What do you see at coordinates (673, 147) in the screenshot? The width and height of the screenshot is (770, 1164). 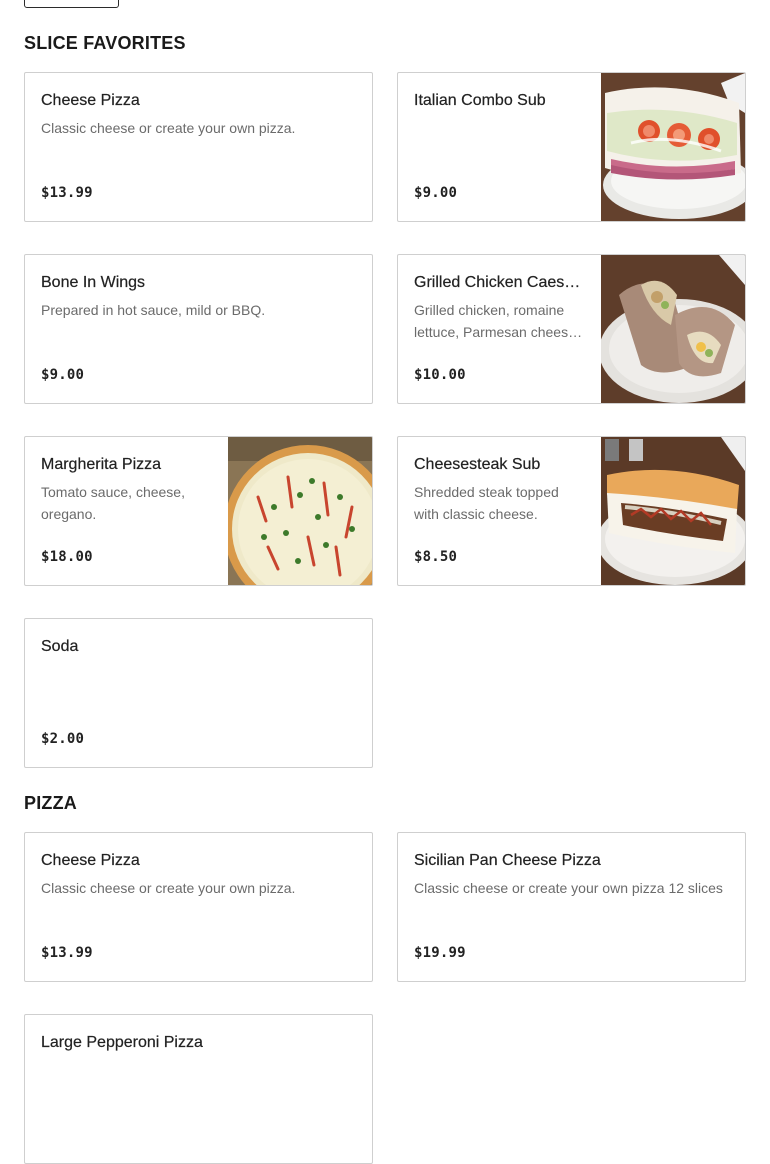 I see `italian-combo-sub-photo` at bounding box center [673, 147].